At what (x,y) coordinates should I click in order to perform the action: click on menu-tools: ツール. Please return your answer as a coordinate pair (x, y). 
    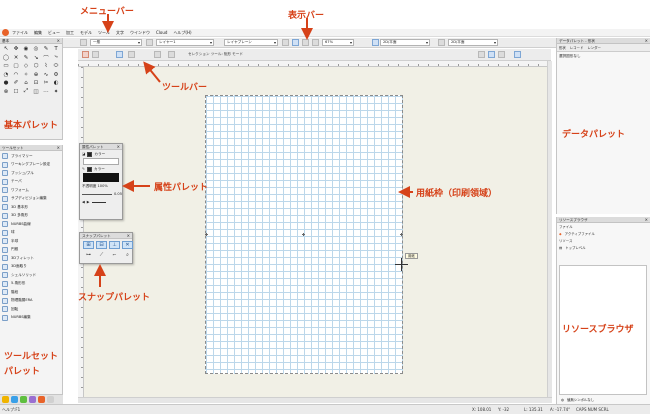
    Looking at the image, I should click on (104, 33).